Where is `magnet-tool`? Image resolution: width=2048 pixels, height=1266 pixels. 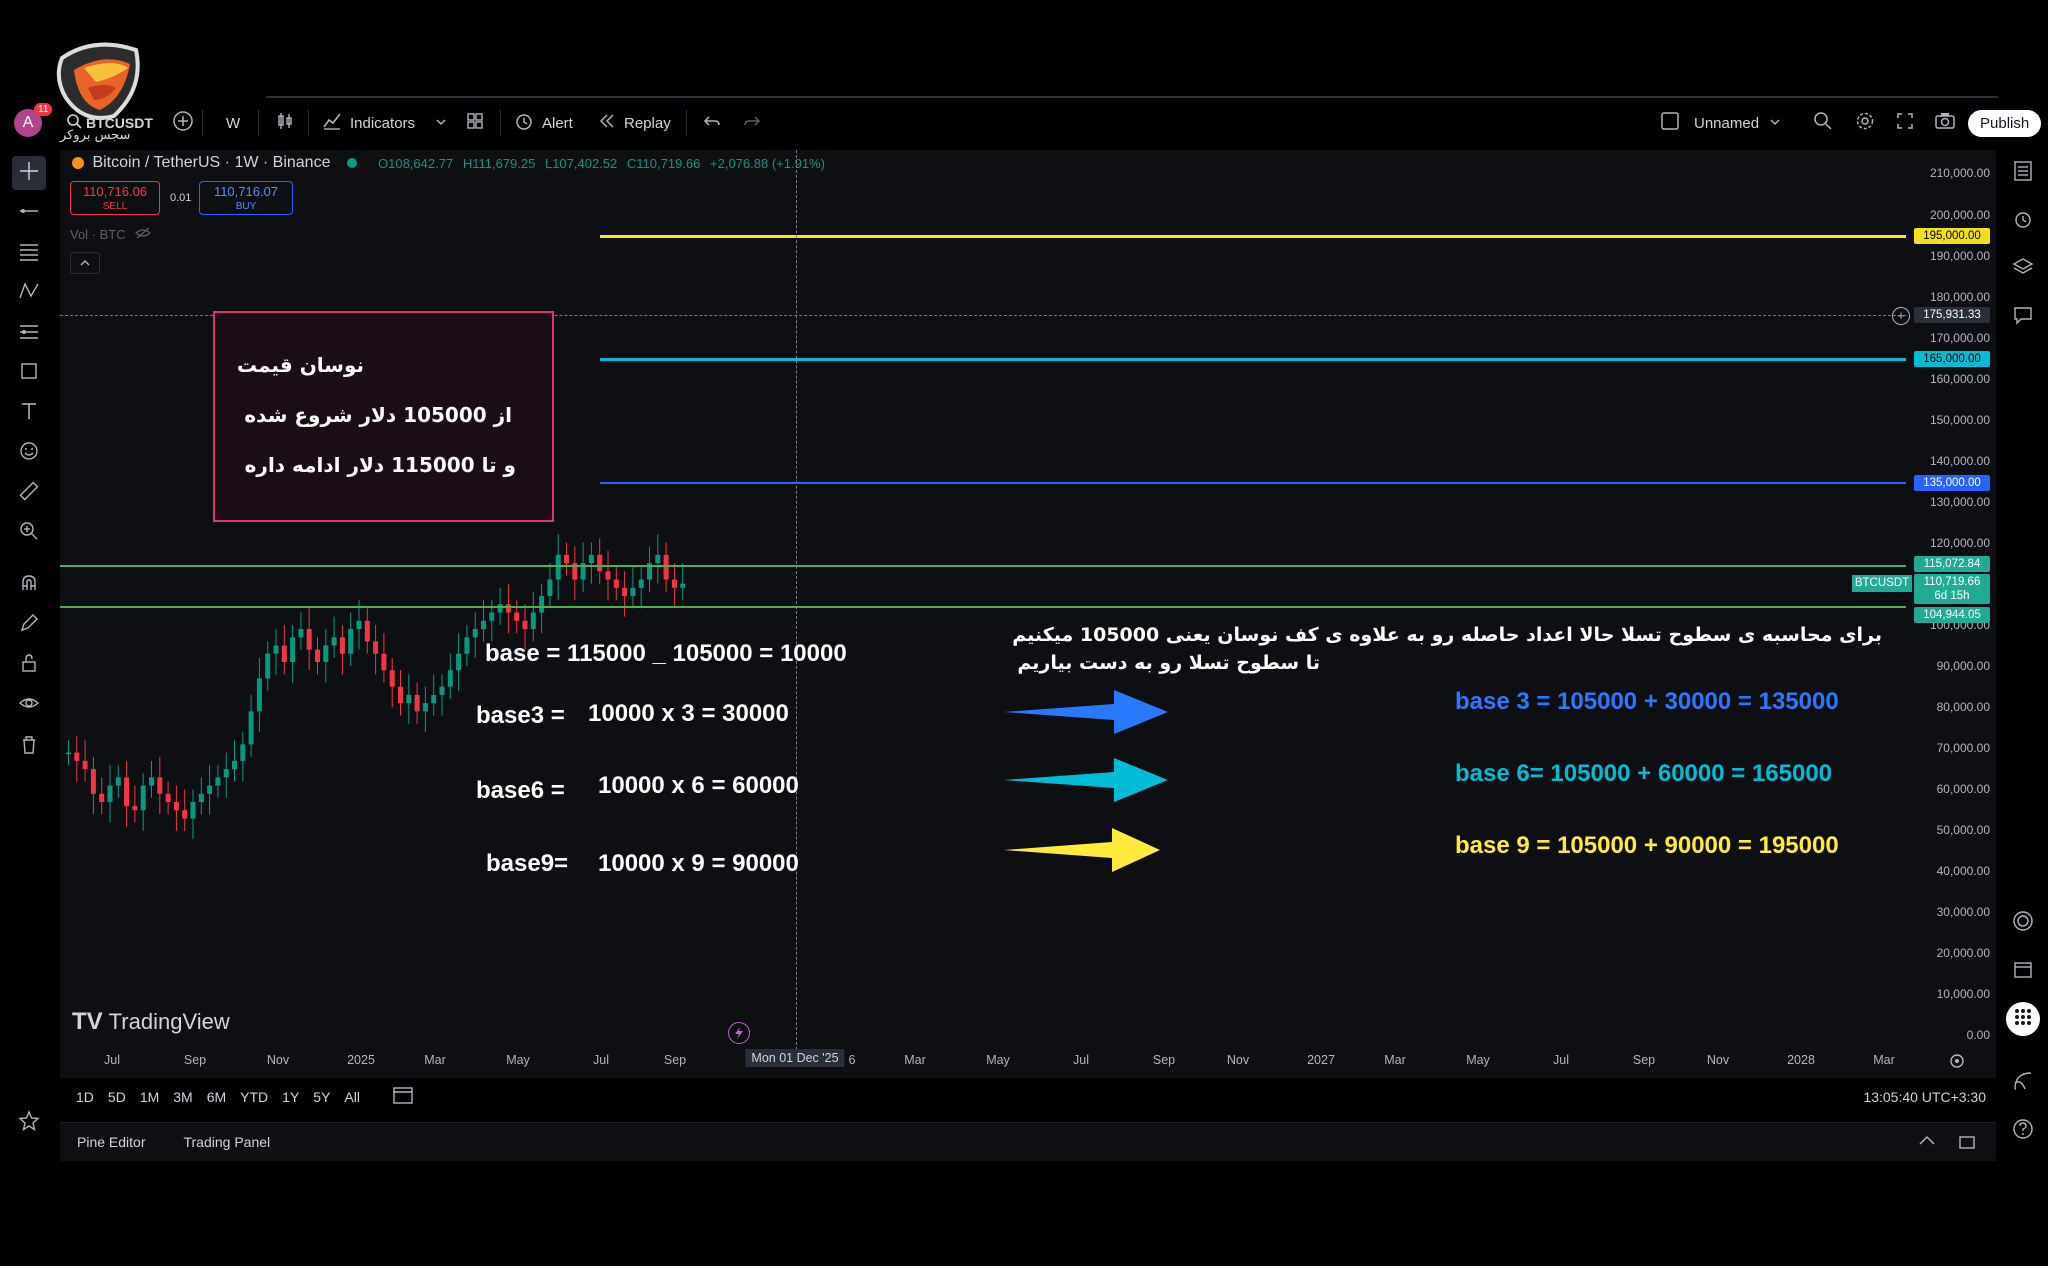
magnet-tool is located at coordinates (29, 585).